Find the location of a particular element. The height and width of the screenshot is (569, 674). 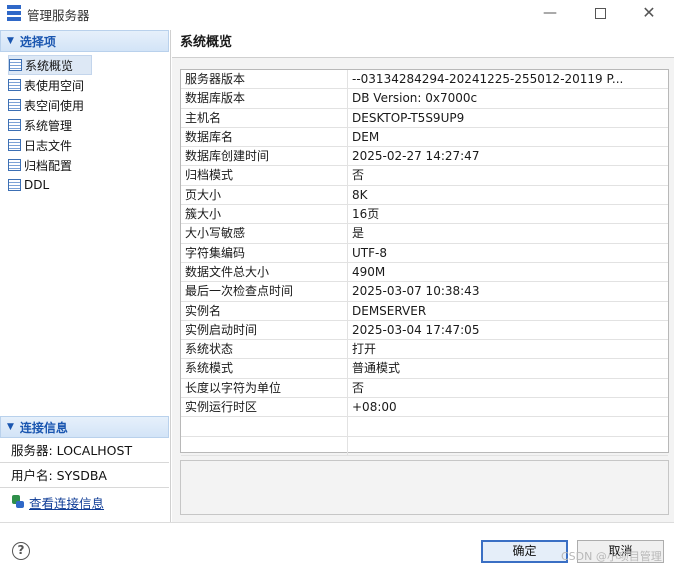

property-name: 实例启动时间 is located at coordinates (264, 330).